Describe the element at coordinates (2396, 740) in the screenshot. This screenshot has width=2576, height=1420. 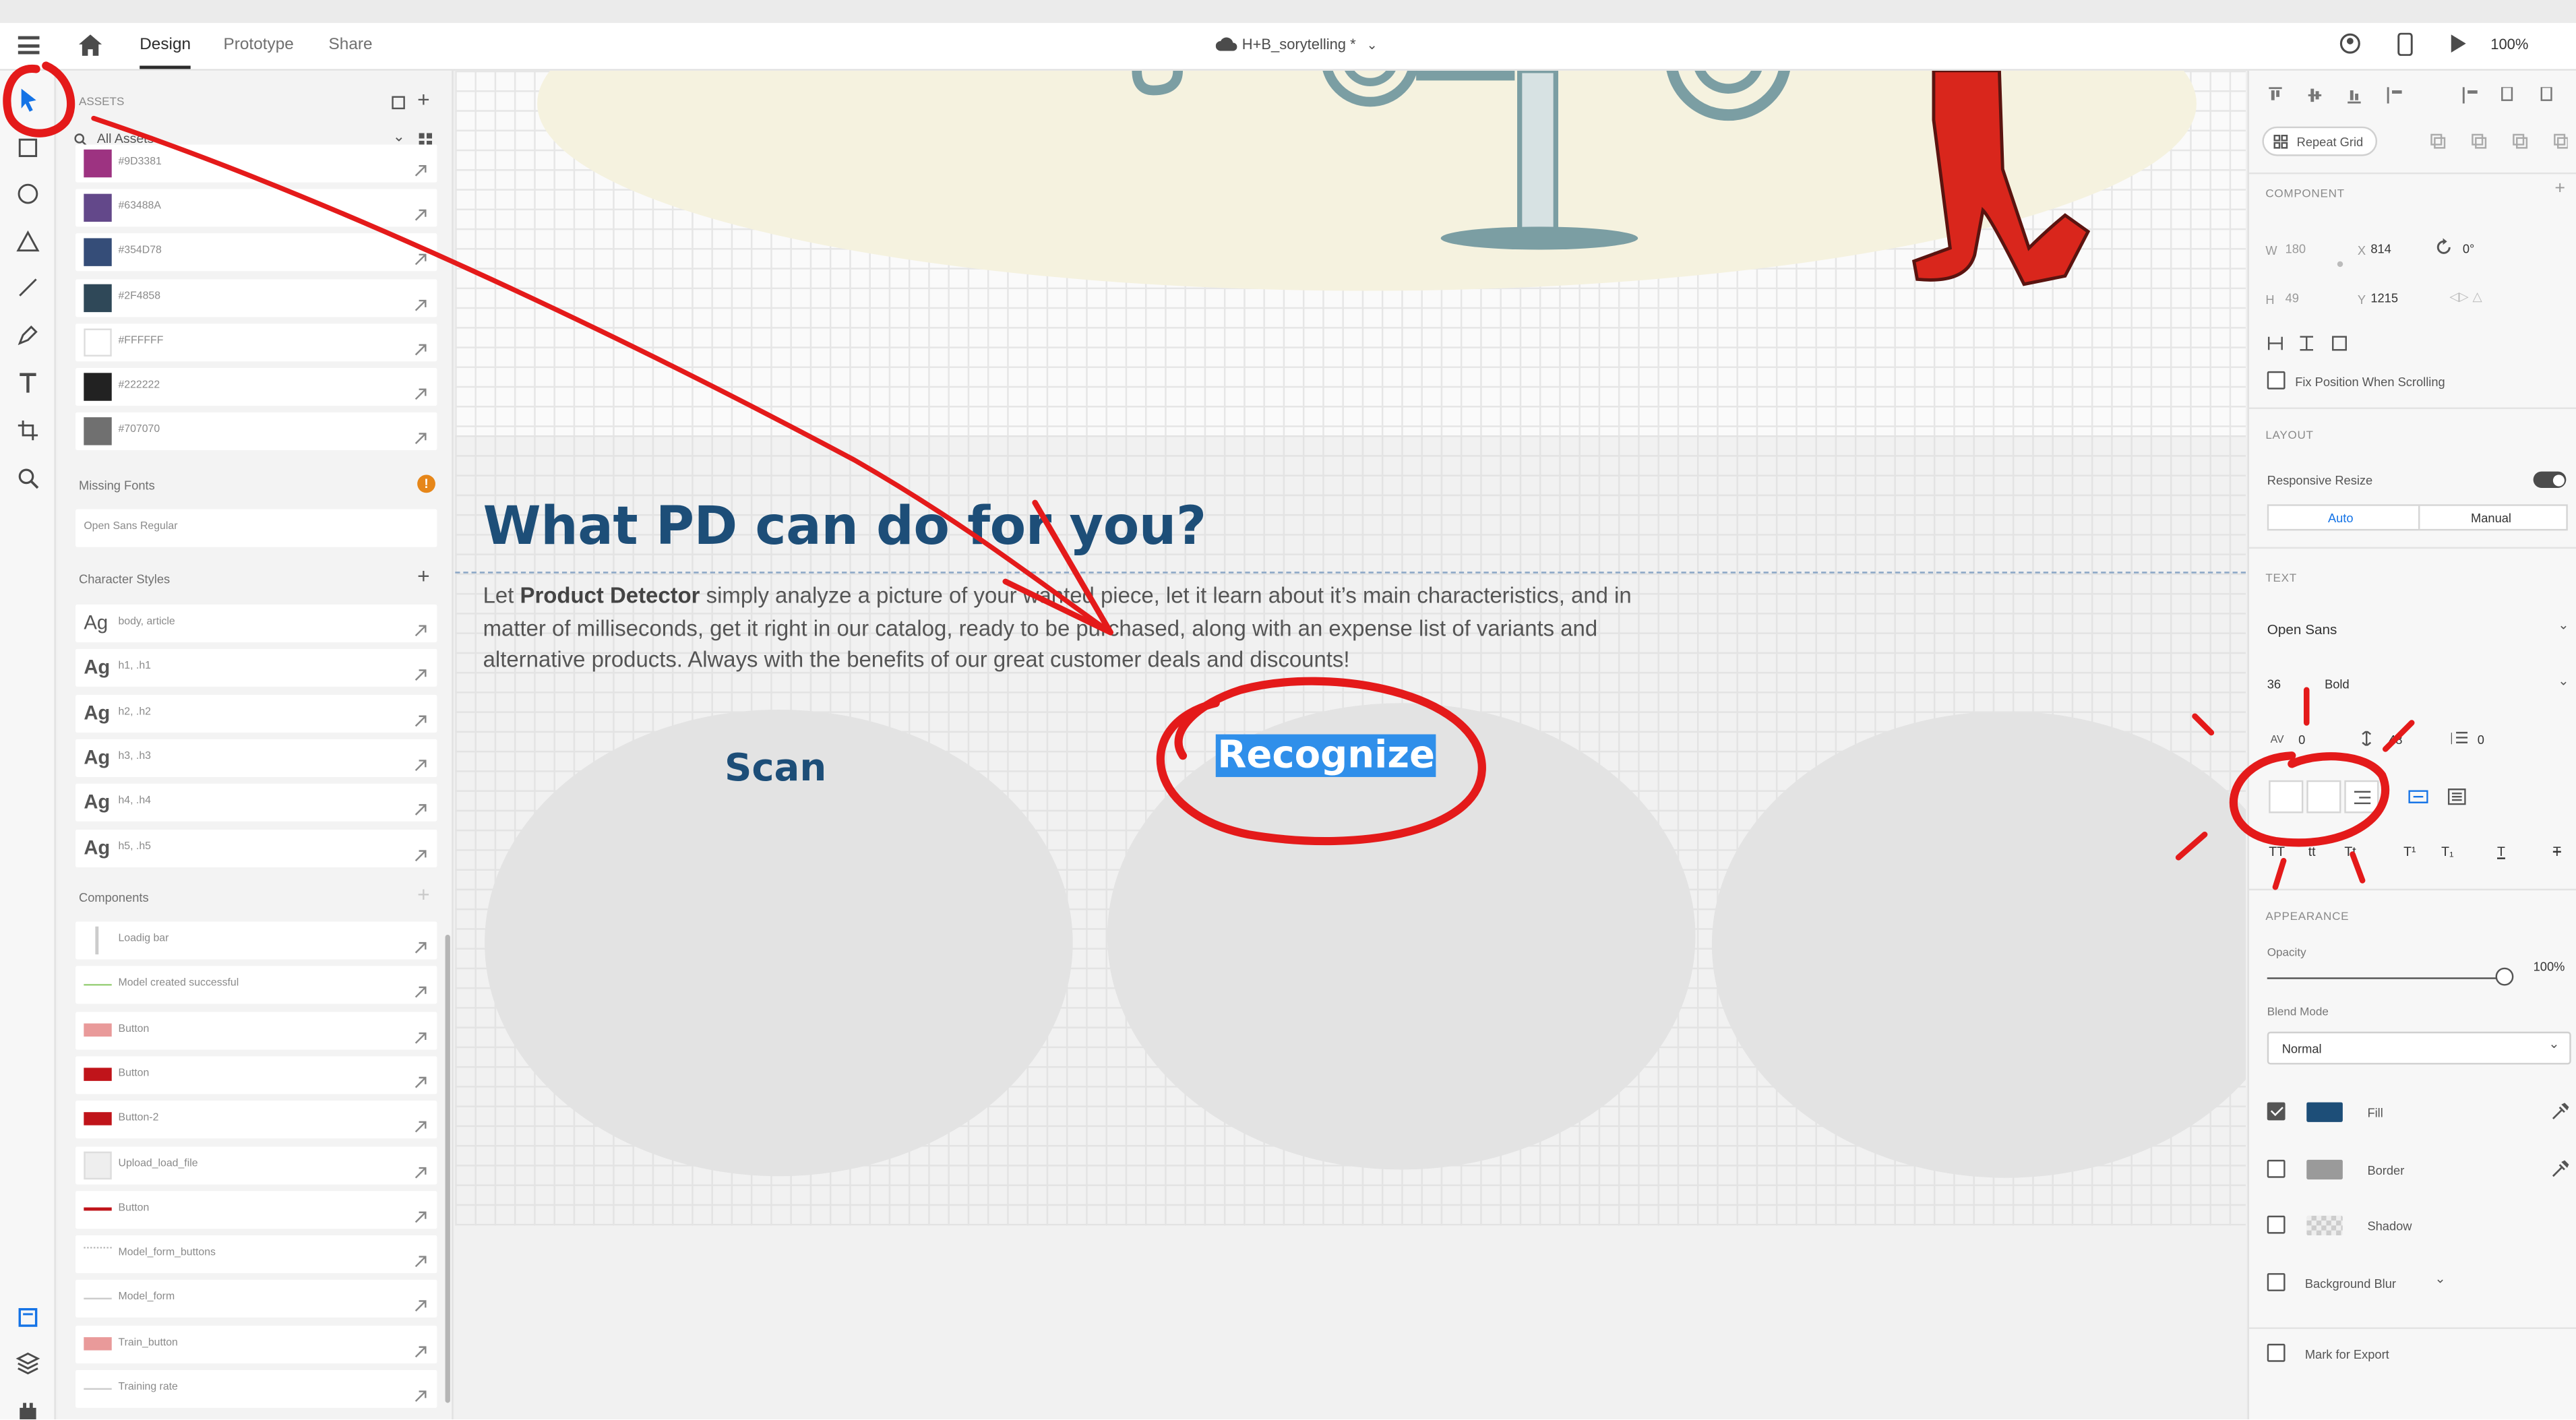
I see `line-spacing-value: 48` at that location.